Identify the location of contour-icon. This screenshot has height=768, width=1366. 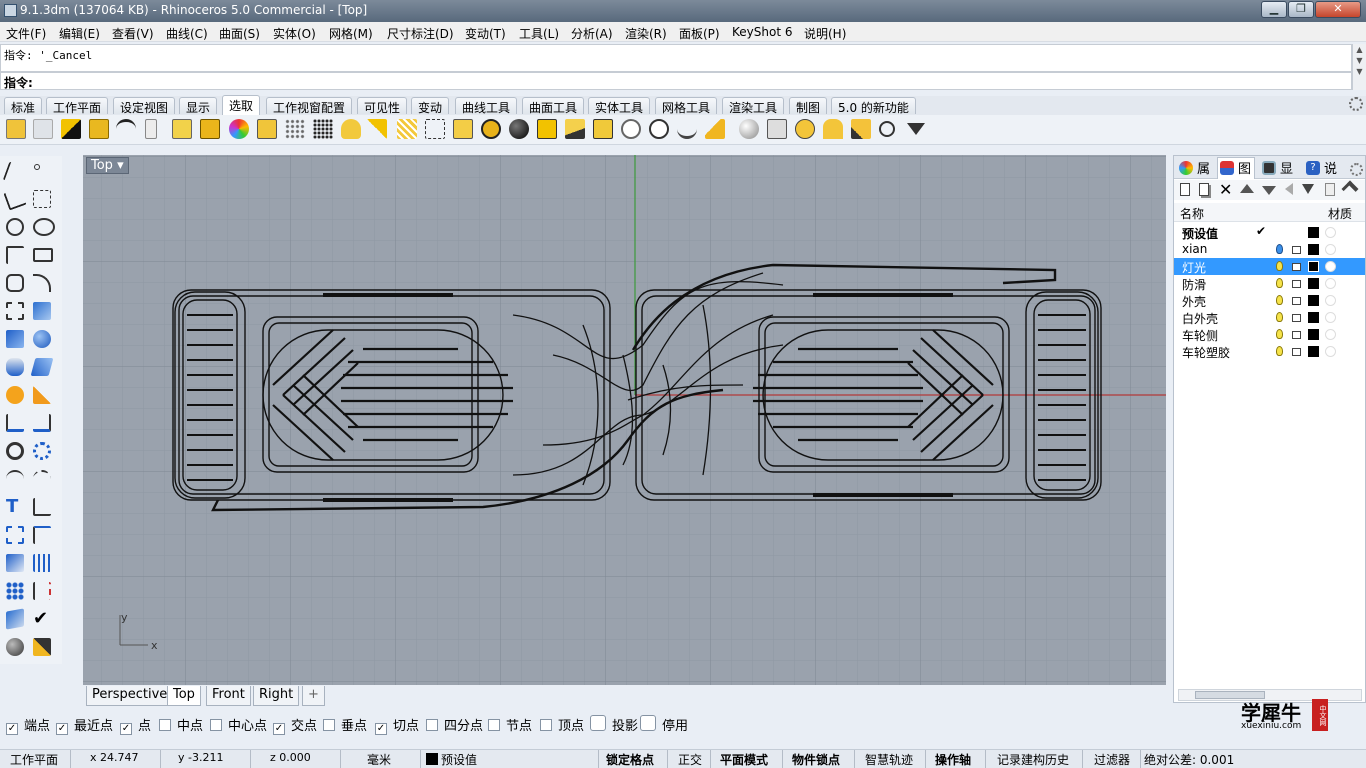
(42, 563).